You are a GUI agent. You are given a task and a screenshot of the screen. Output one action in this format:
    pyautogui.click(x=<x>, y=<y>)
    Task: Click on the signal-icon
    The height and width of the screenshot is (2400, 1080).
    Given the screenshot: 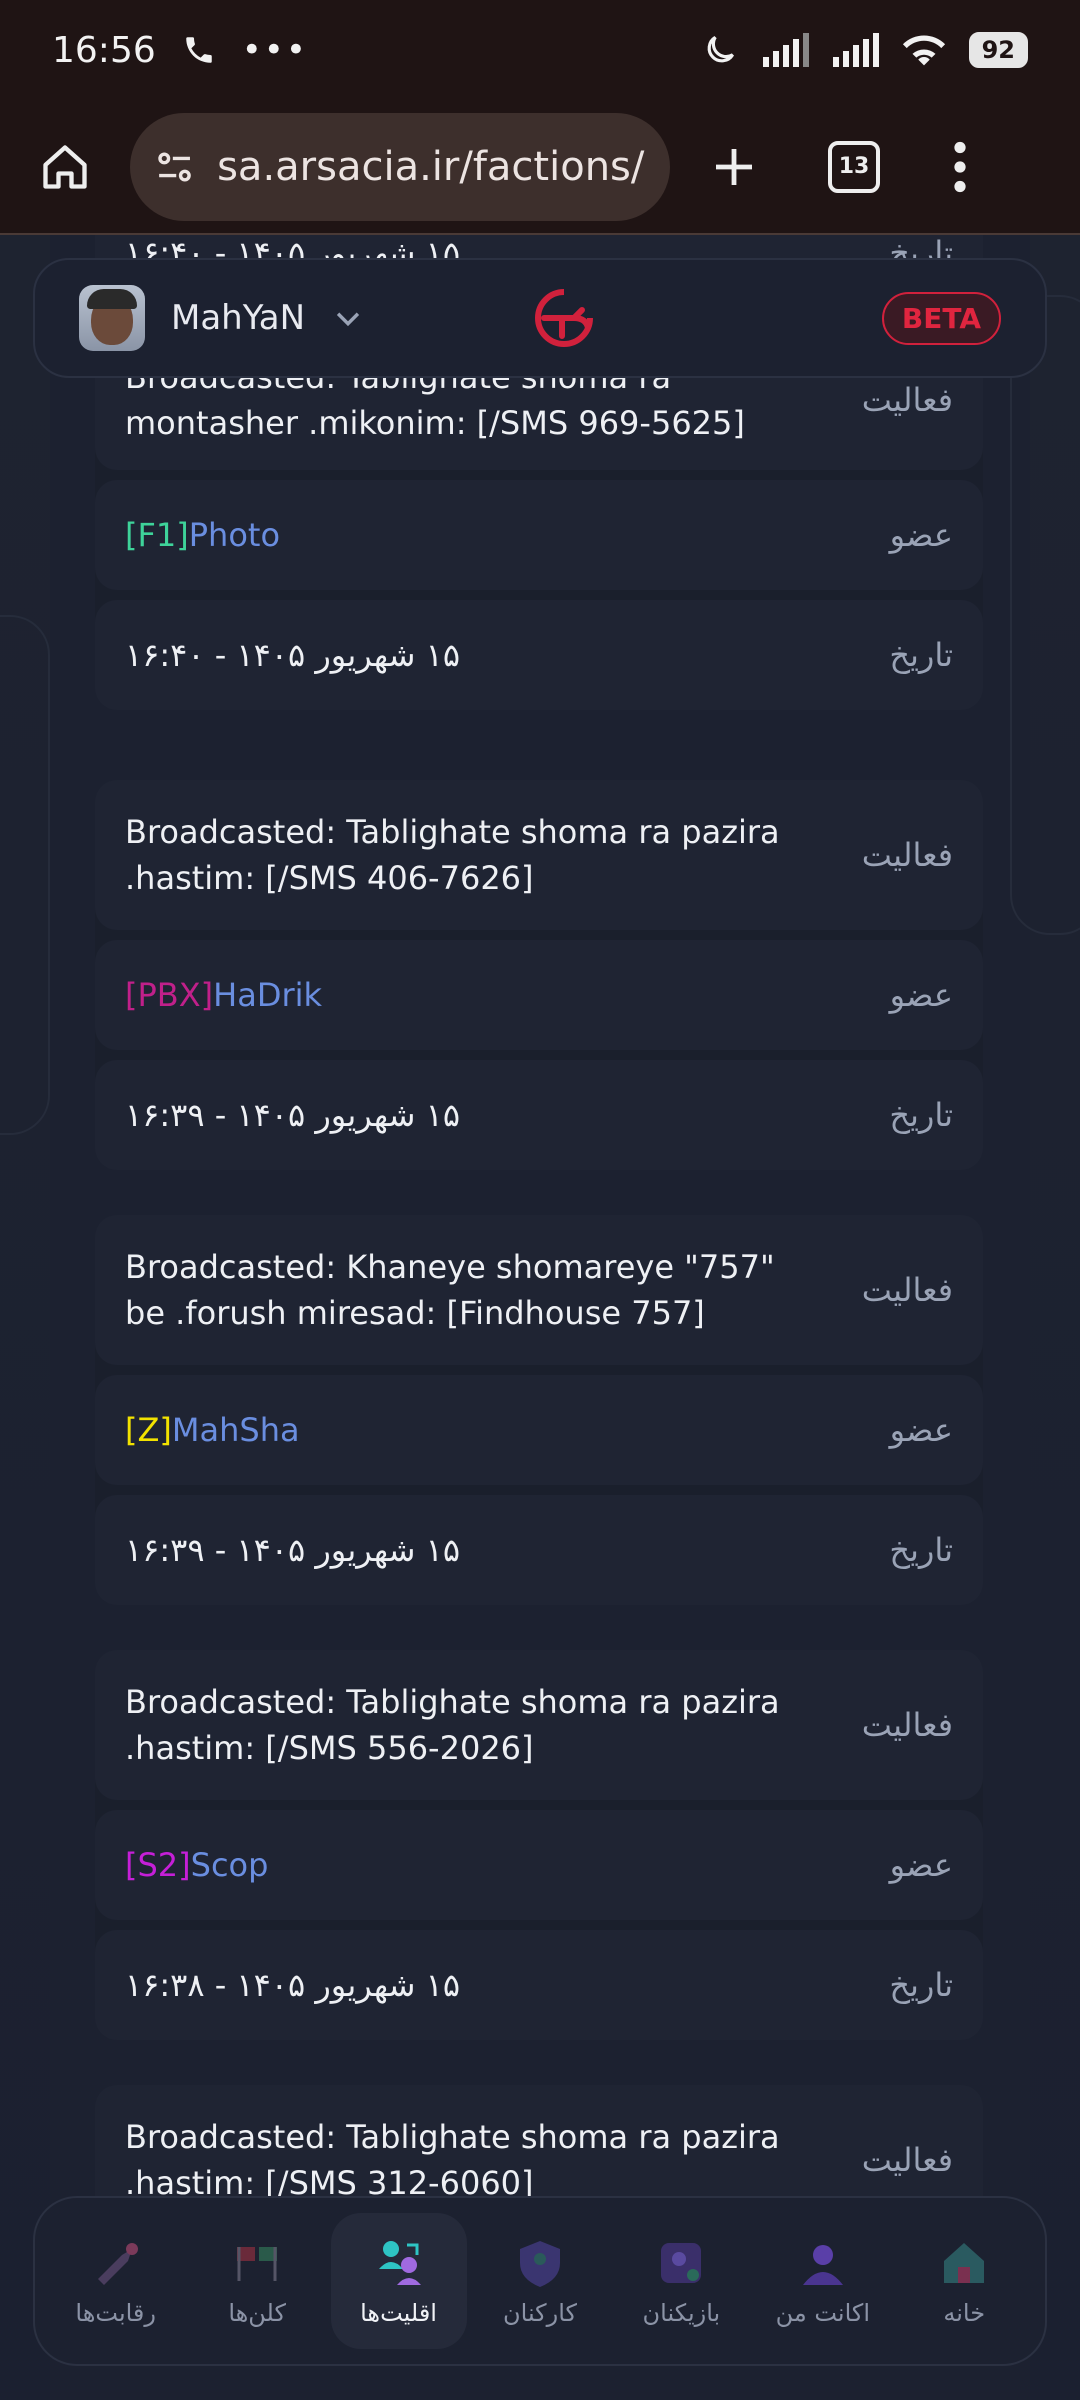 What is the action you would take?
    pyautogui.click(x=785, y=50)
    